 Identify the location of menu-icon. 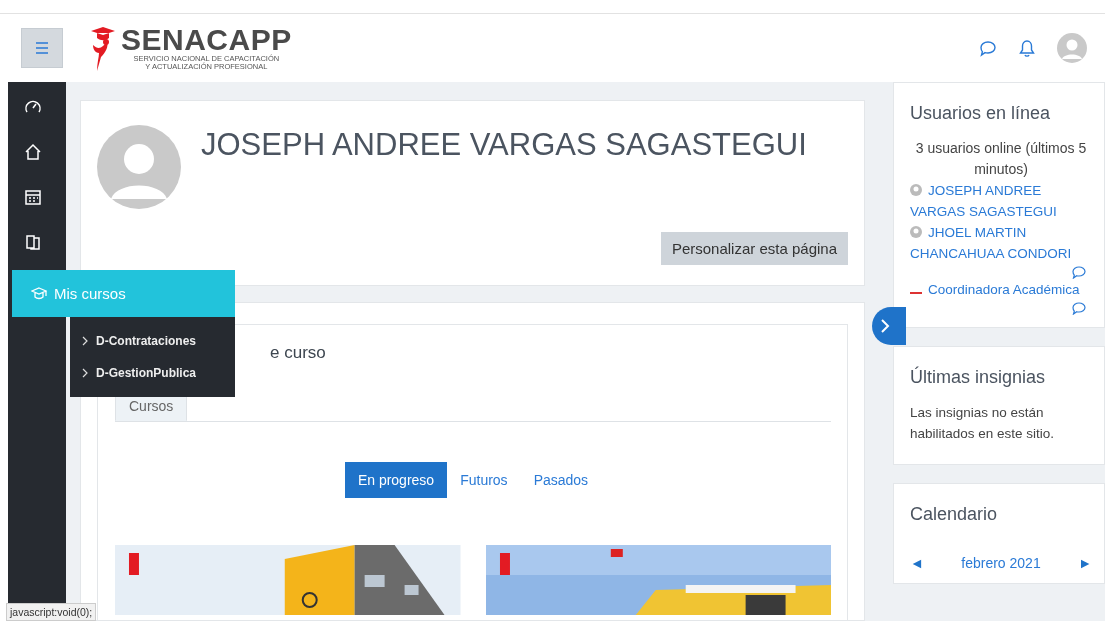
(42, 48).